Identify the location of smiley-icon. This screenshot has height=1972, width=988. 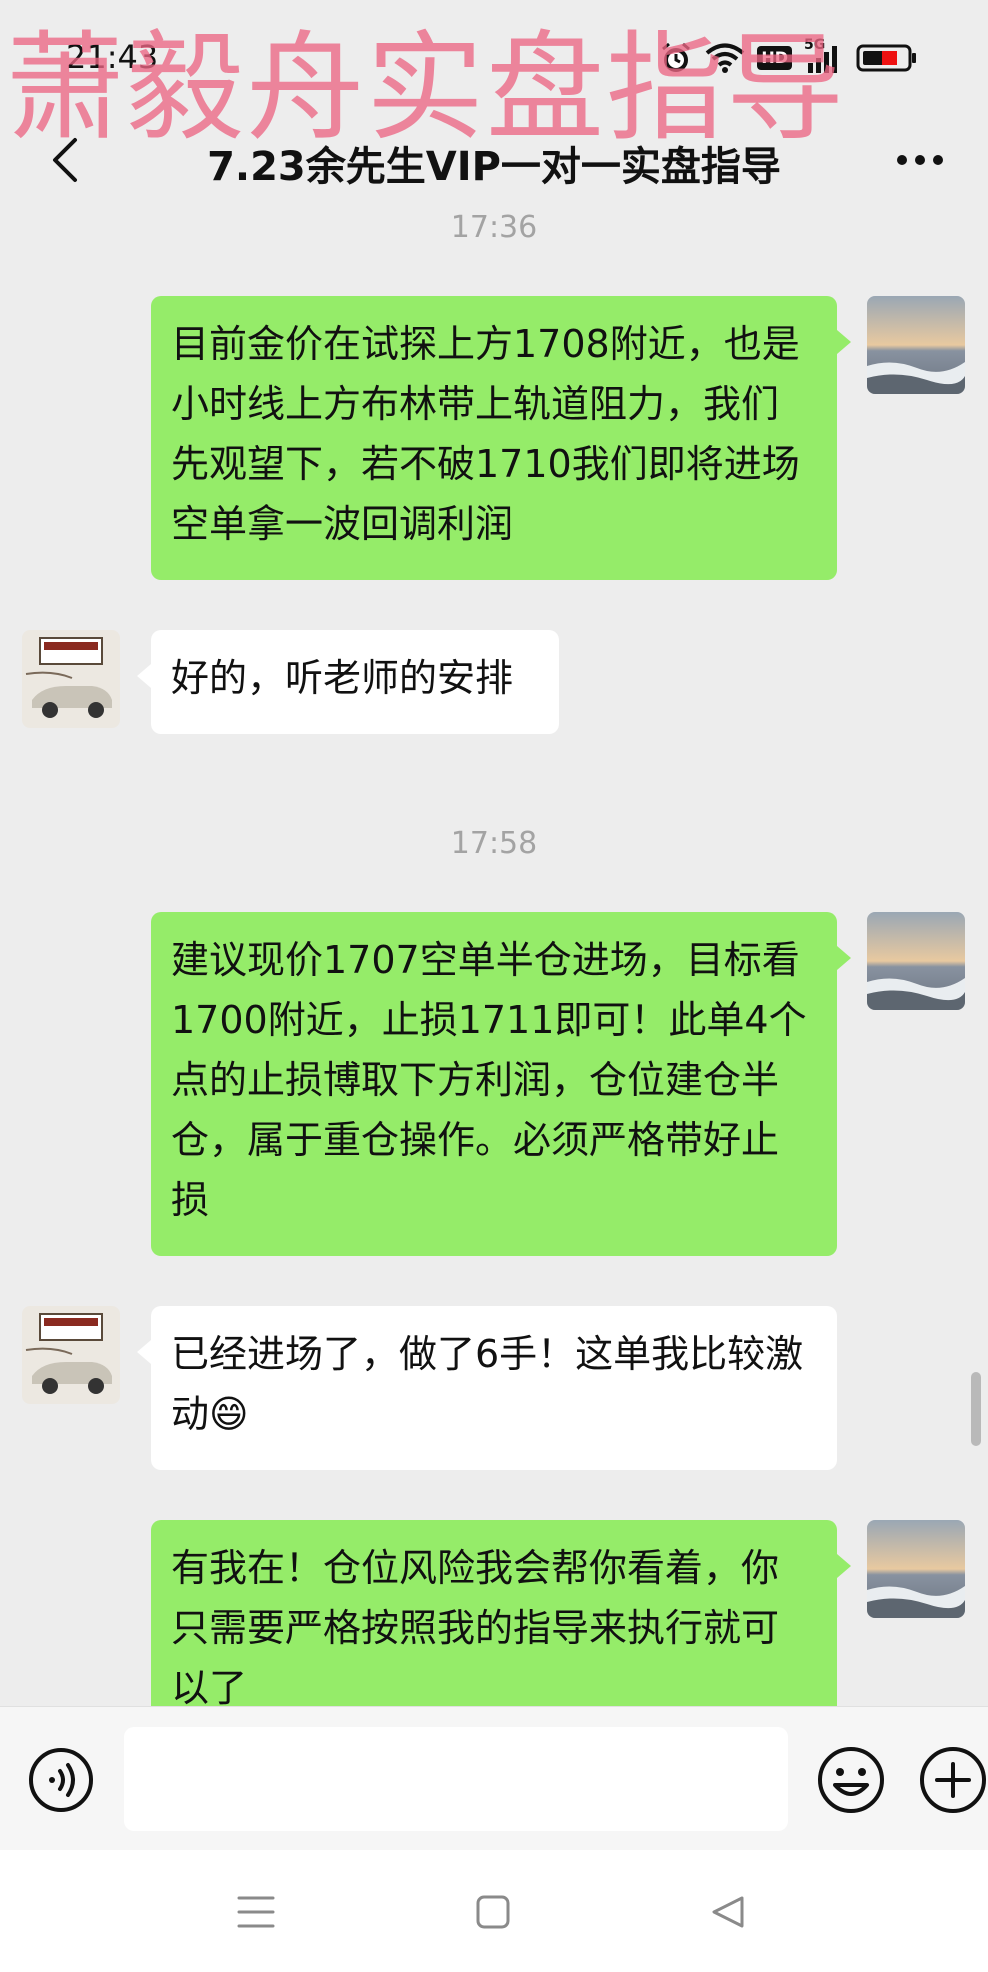
(851, 1780).